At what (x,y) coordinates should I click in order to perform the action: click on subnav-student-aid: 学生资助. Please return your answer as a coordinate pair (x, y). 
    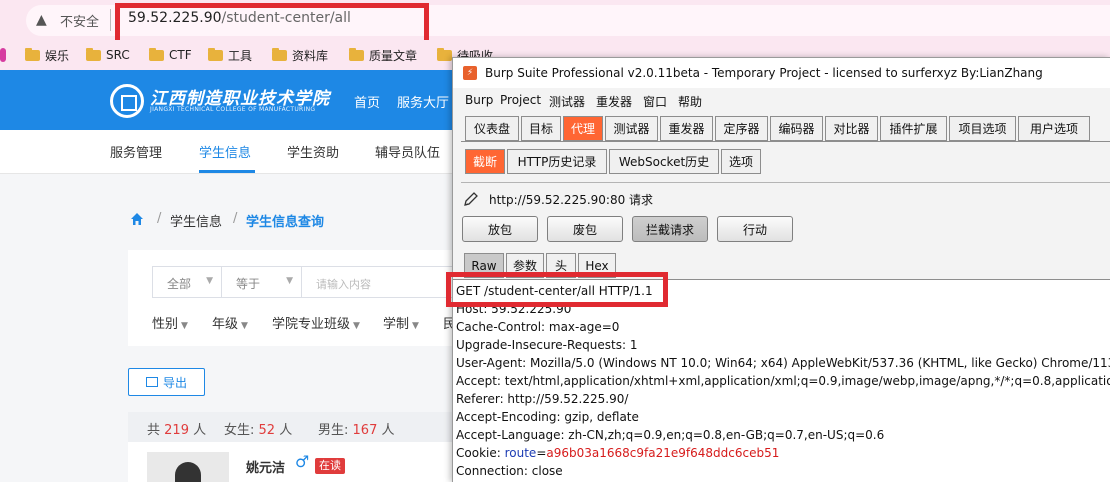
    Looking at the image, I should click on (313, 151).